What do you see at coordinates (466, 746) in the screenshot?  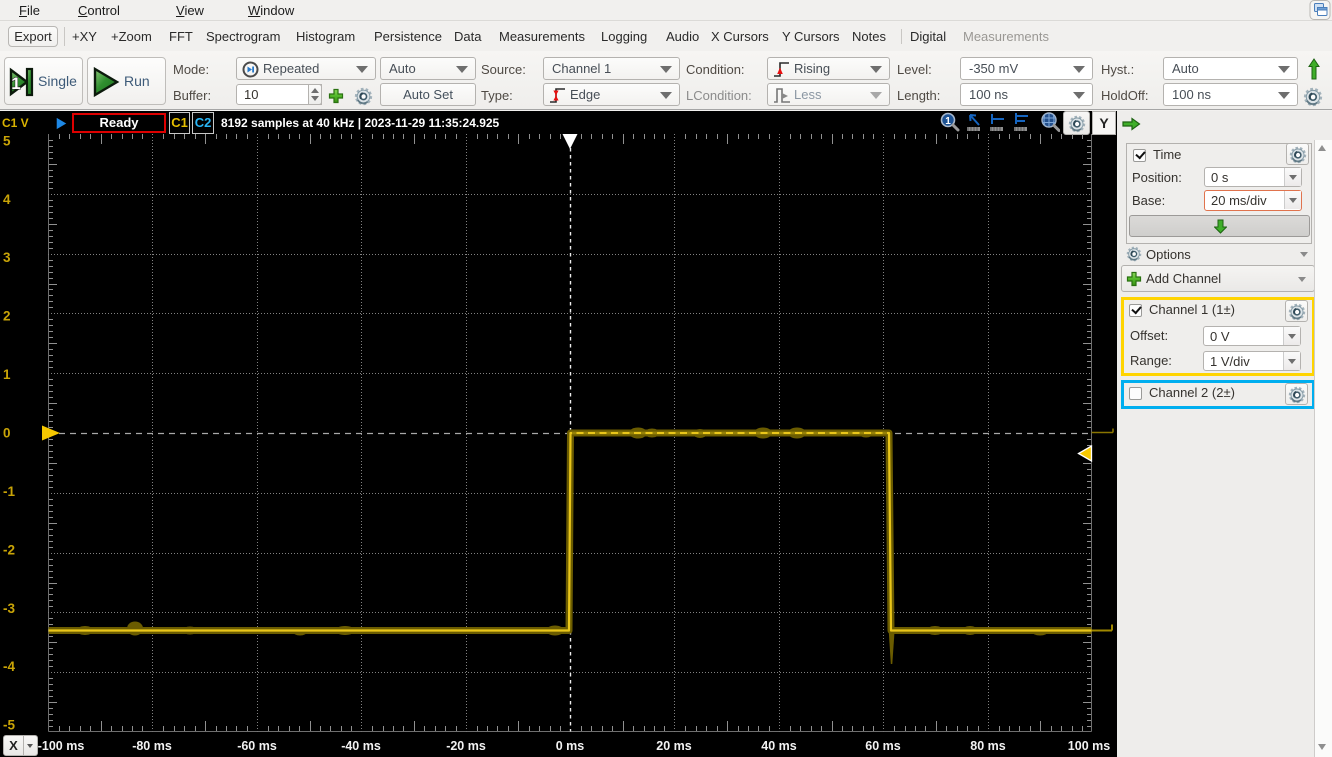 I see `svg-text: -20 ms` at bounding box center [466, 746].